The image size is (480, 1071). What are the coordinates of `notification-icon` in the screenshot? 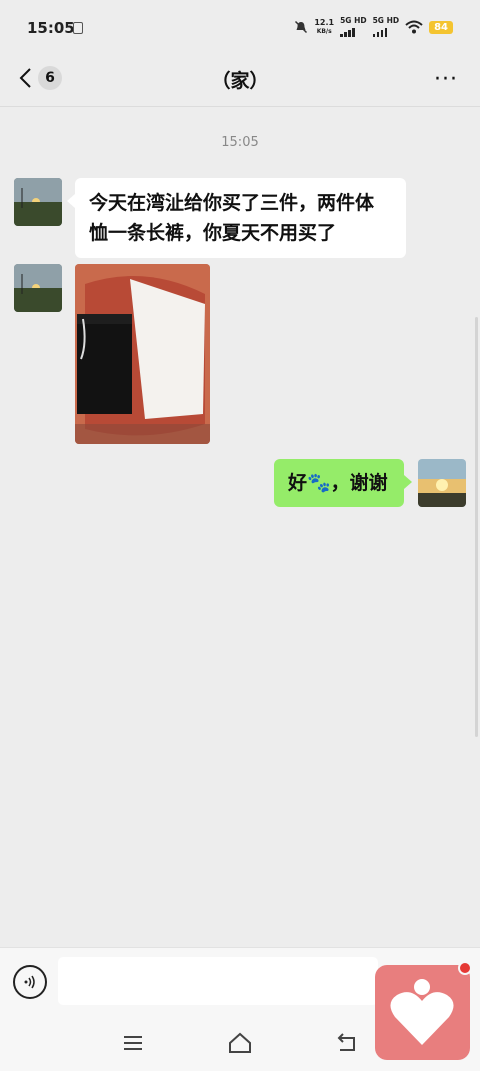 It's located at (78, 28).